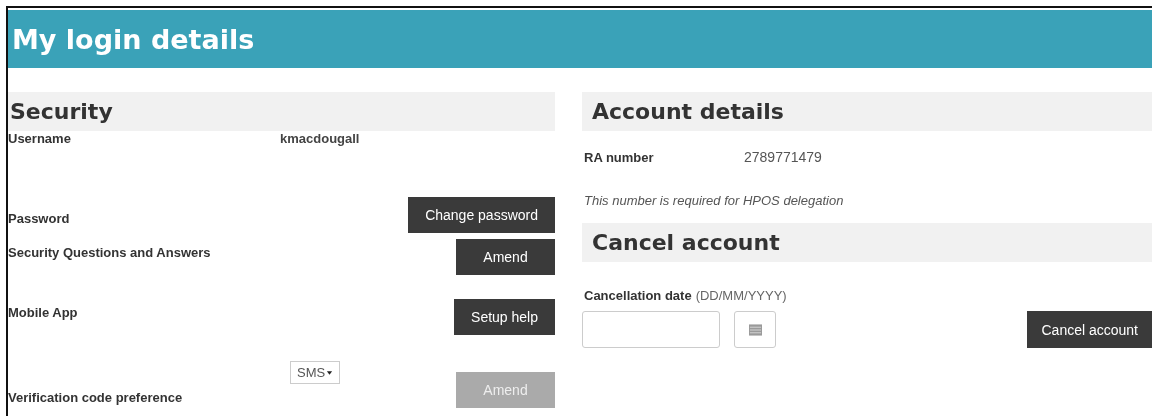 Image resolution: width=1152 pixels, height=416 pixels. I want to click on button: Cancel account, so click(1089, 329).